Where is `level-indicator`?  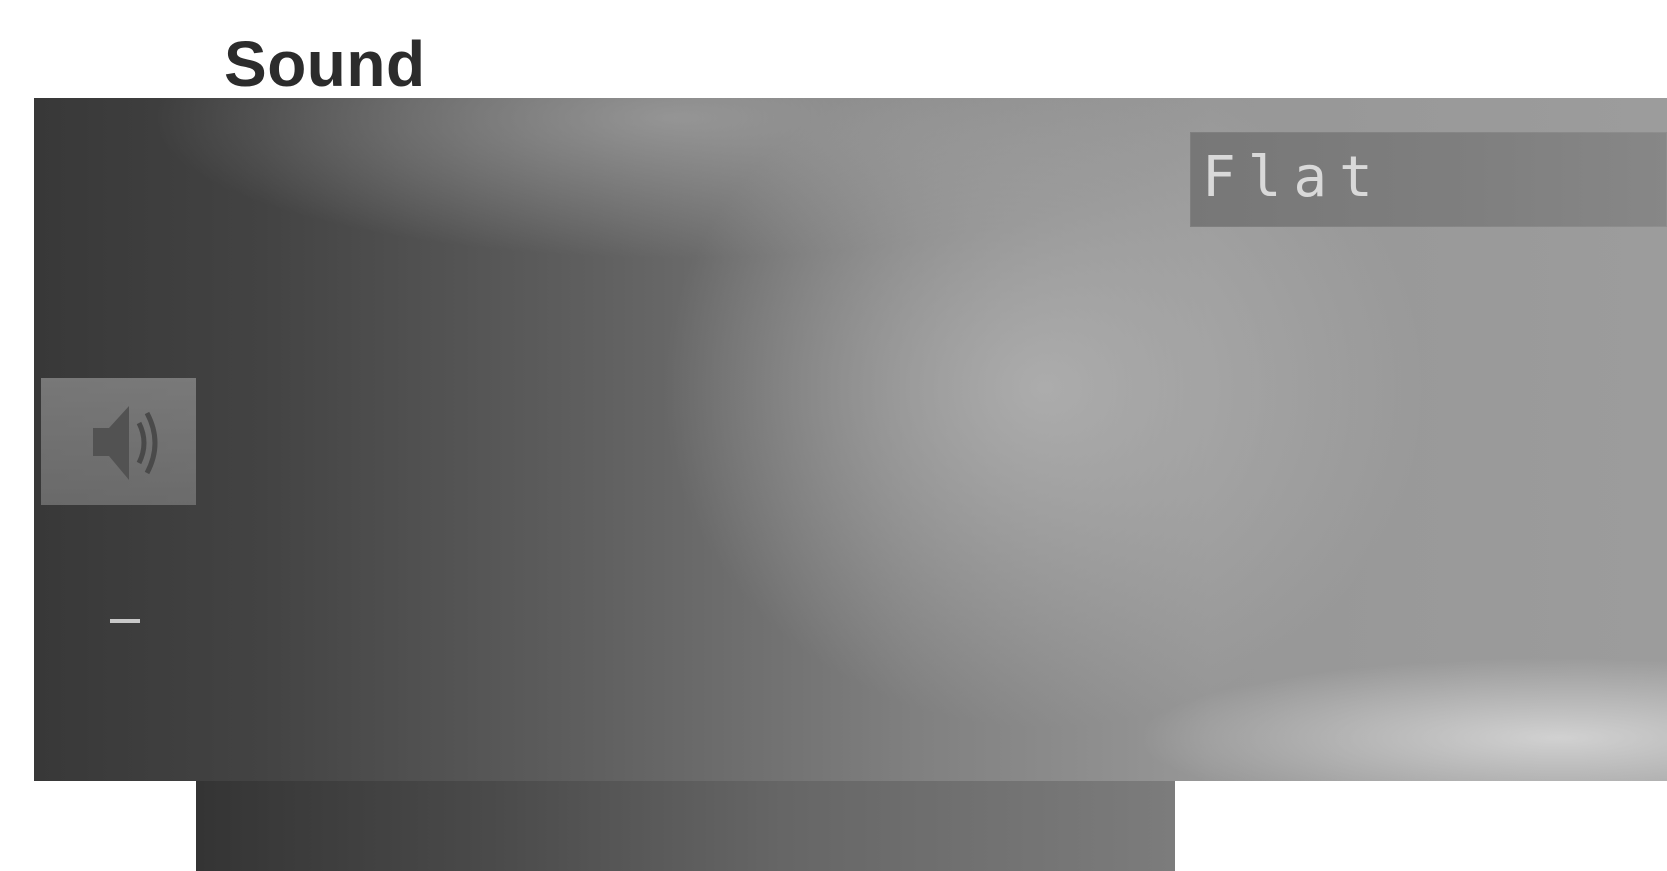
level-indicator is located at coordinates (125, 621).